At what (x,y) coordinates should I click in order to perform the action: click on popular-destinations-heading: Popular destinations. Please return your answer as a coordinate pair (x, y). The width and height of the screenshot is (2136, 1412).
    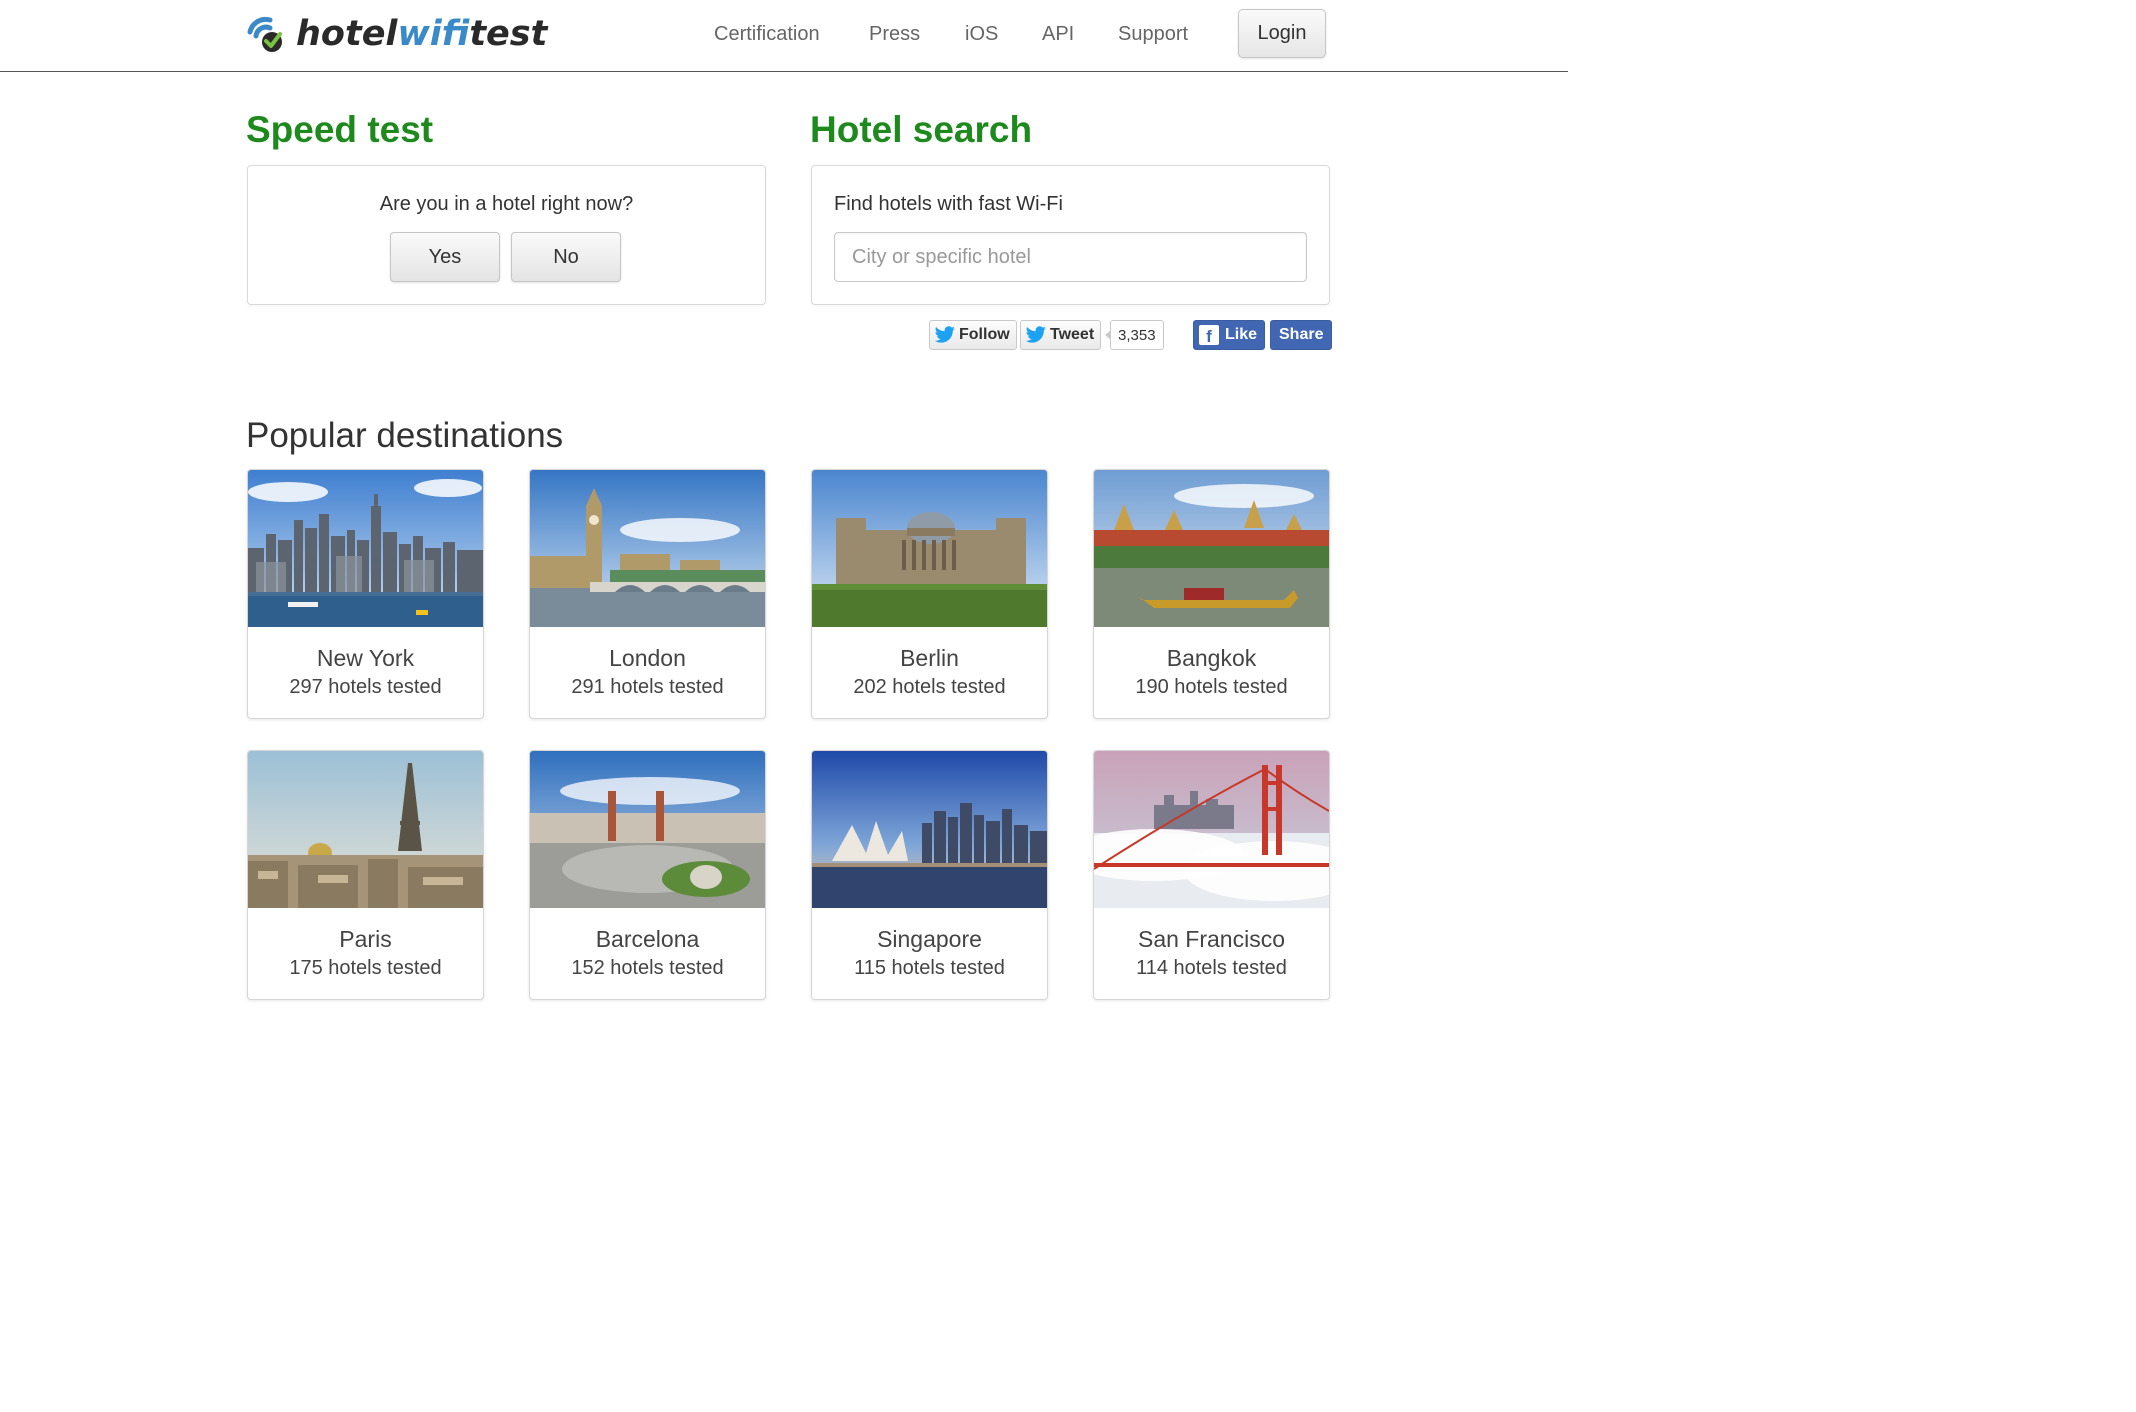
    Looking at the image, I should click on (405, 435).